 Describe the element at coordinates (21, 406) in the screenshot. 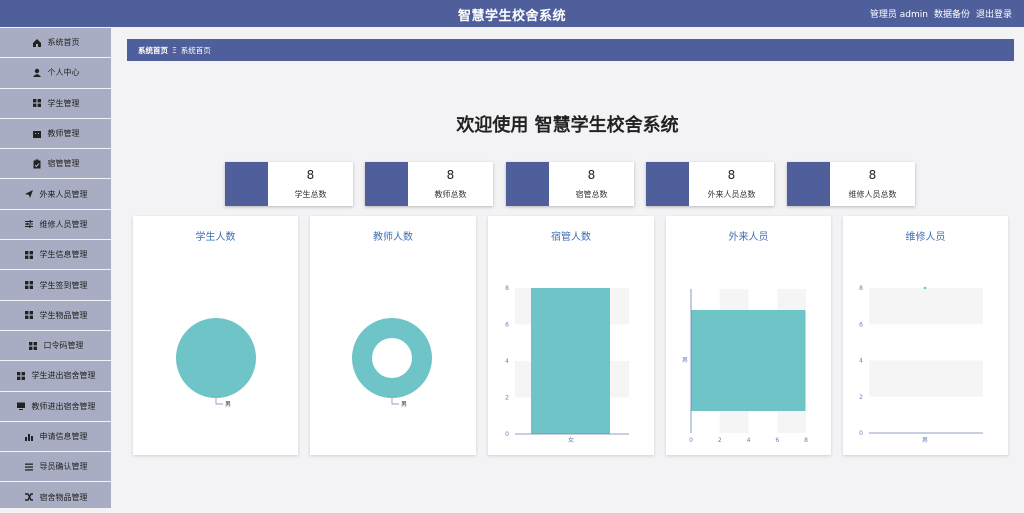

I see `monitor-icon` at that location.